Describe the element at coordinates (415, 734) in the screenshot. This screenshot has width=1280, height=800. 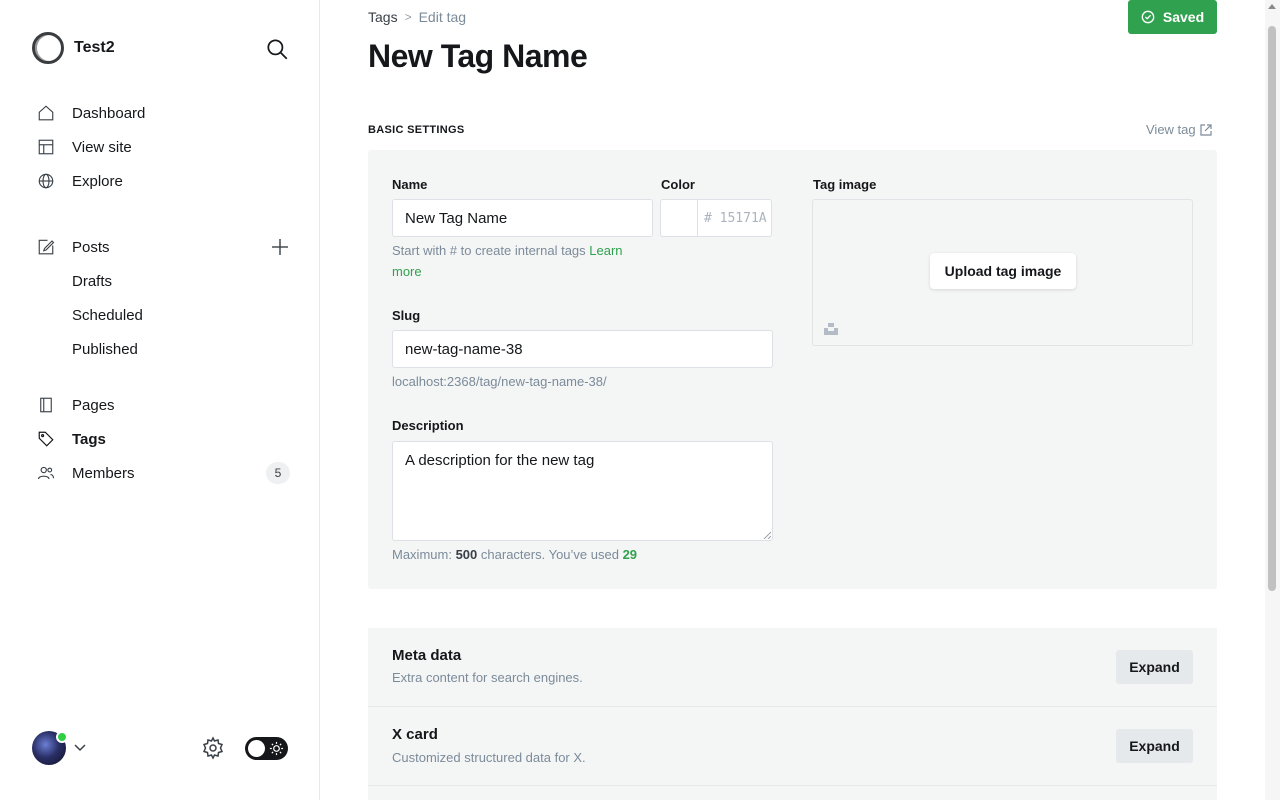
I see `x-card-title: X card` at that location.